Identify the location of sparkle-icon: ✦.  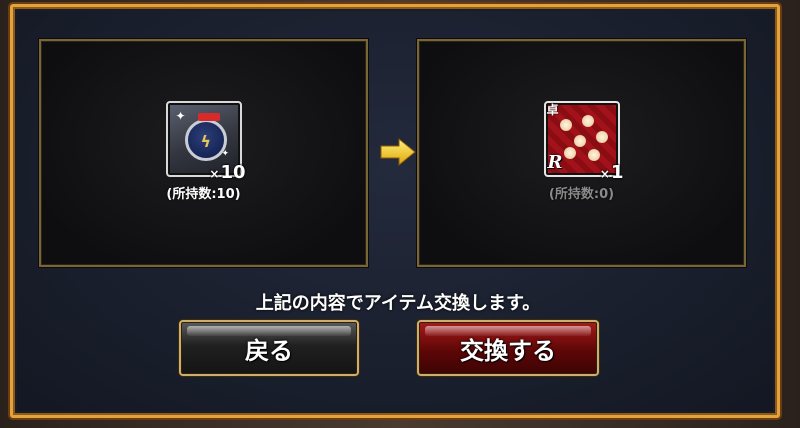
(180, 116).